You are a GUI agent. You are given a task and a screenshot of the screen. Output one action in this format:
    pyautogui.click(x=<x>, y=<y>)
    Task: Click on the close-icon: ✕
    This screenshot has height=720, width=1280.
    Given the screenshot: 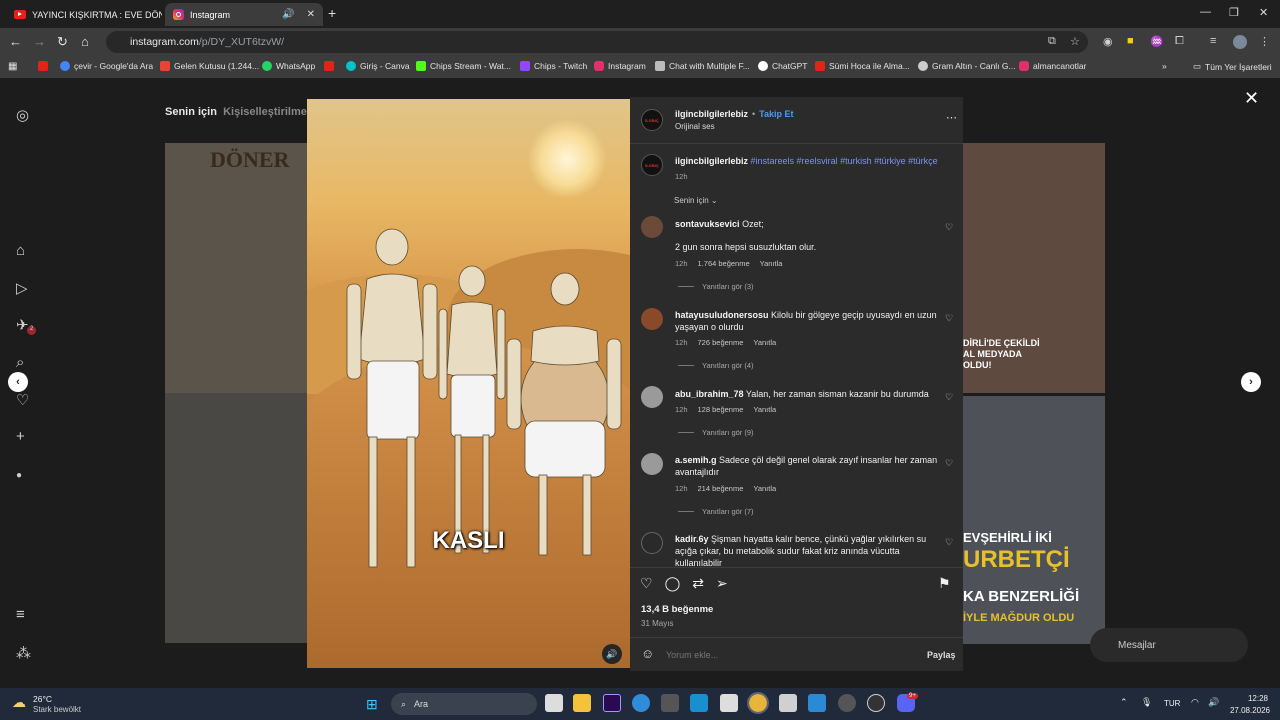 What is the action you would take?
    pyautogui.click(x=1251, y=98)
    